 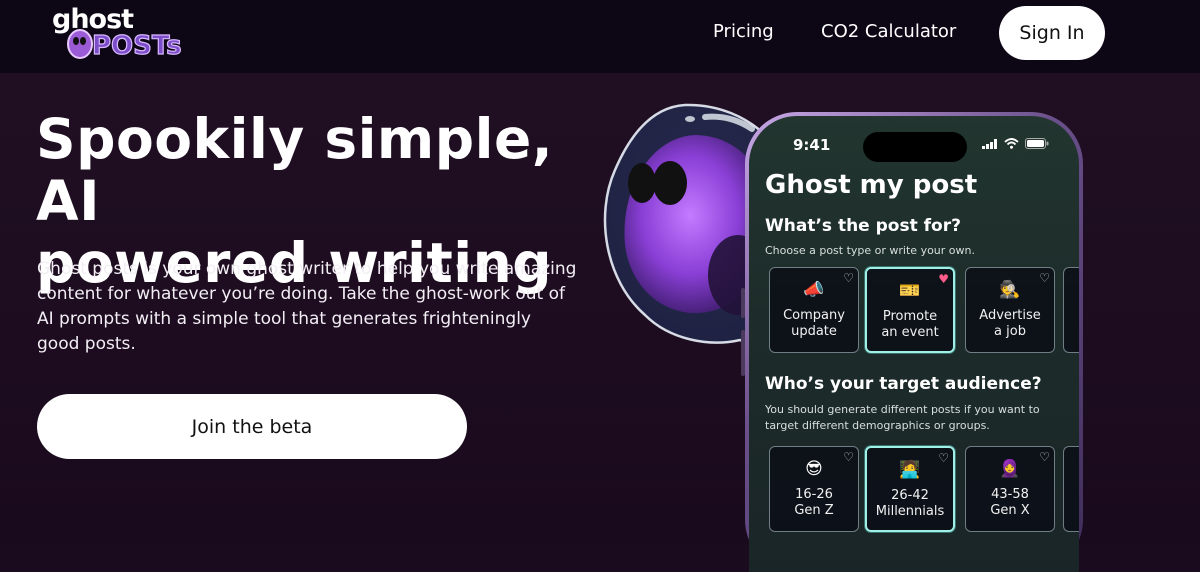 I want to click on wifi-icon, so click(x=1011, y=143).